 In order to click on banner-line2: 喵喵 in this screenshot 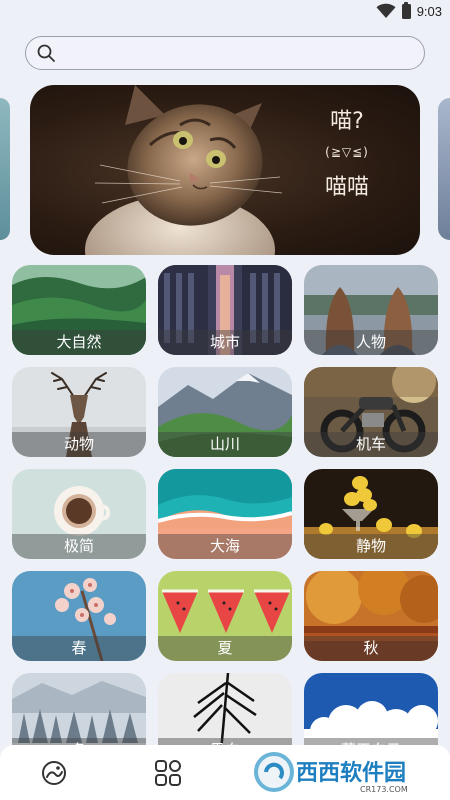, I will do `click(346, 187)`.